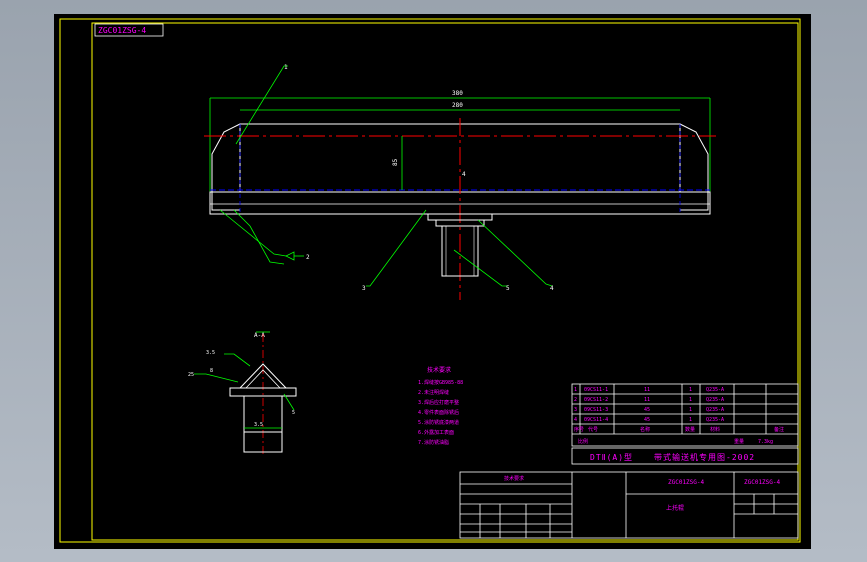 The image size is (867, 562). Describe the element at coordinates (290, 256) in the screenshot. I see `weld-symbol-icon` at that location.